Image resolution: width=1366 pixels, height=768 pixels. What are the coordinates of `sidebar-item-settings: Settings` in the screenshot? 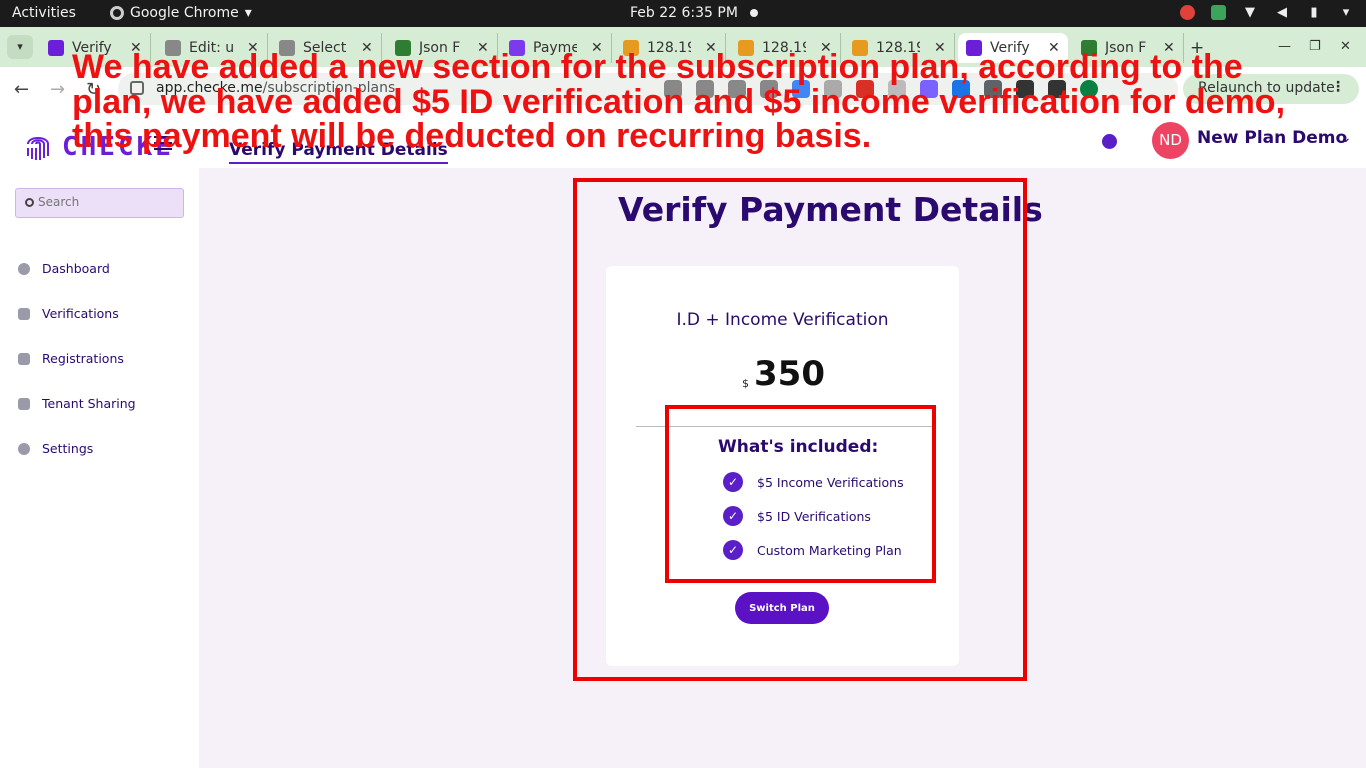 It's located at (55, 448).